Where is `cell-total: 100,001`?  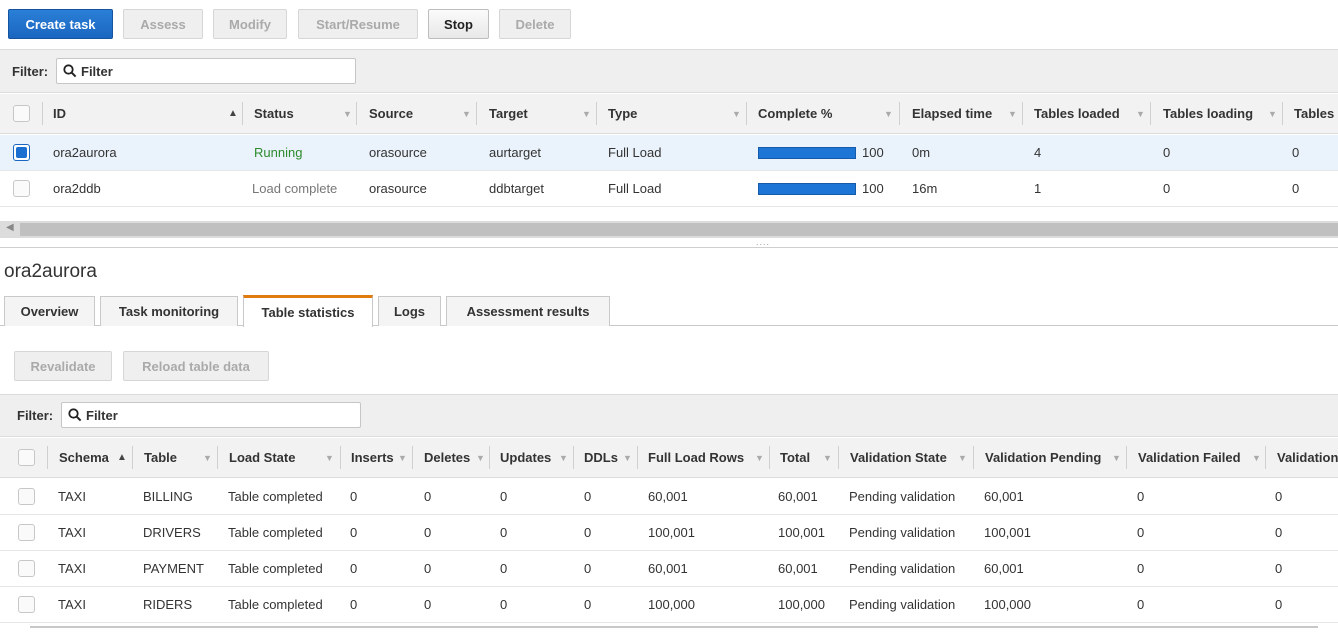 cell-total: 100,001 is located at coordinates (801, 532).